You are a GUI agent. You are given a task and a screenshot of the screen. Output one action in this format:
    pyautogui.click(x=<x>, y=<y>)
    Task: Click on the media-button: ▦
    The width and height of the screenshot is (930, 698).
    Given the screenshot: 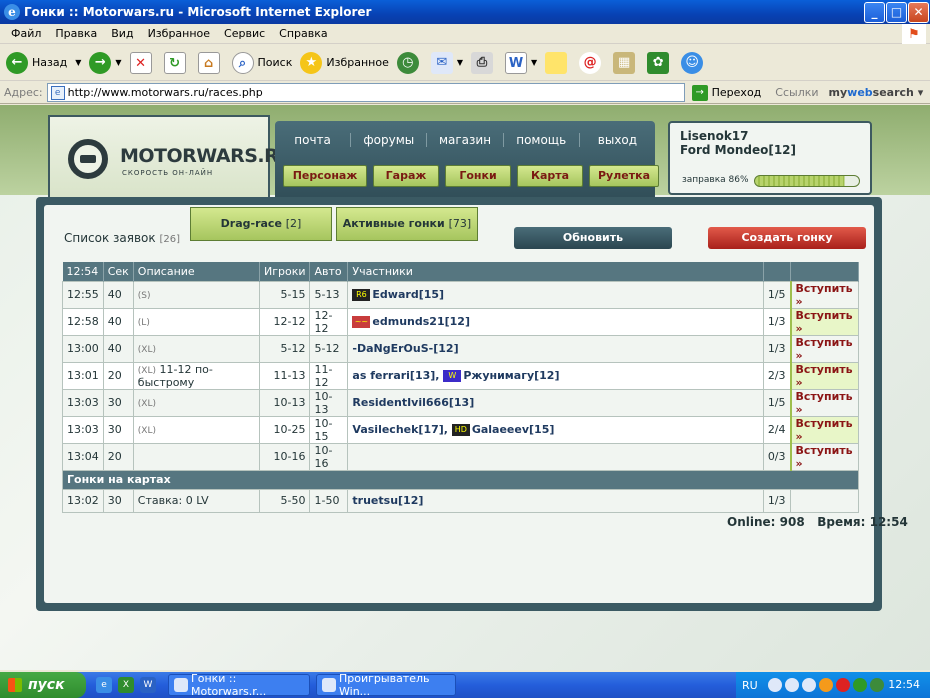 What is the action you would take?
    pyautogui.click(x=626, y=62)
    